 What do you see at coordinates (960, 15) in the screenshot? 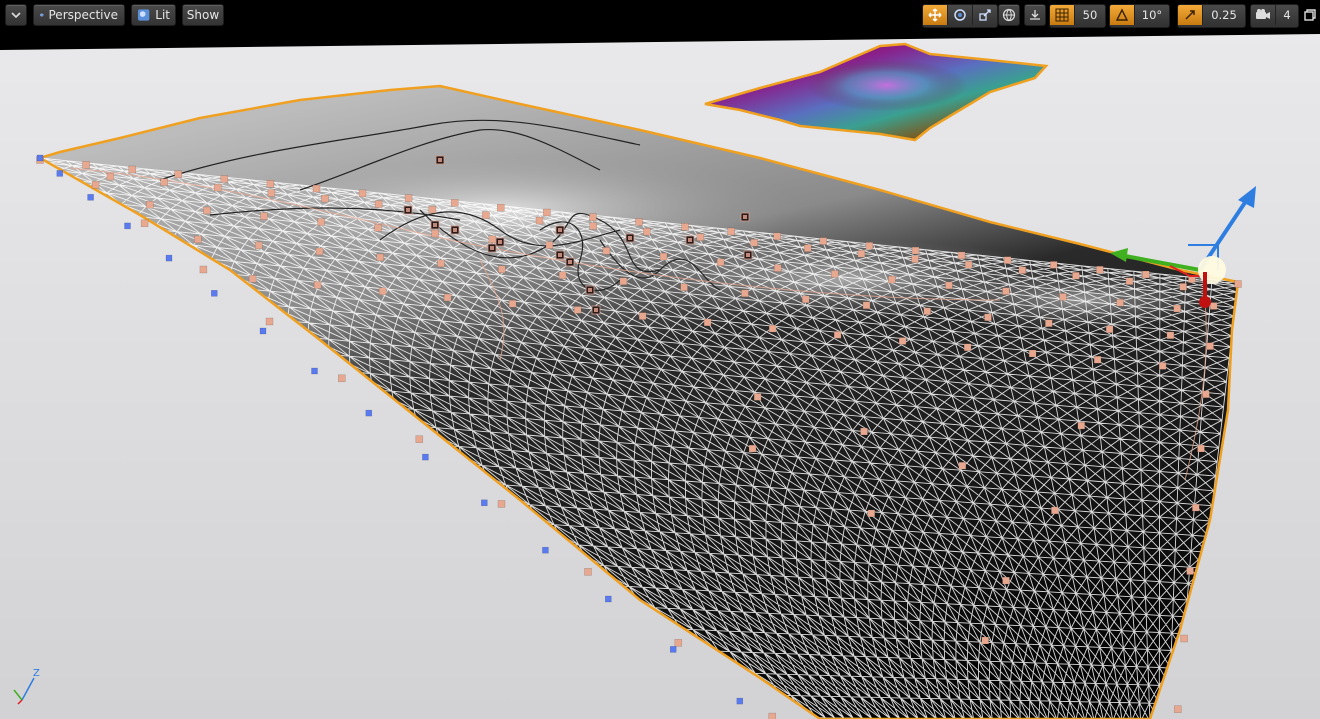
I see `rotate-mode-button` at bounding box center [960, 15].